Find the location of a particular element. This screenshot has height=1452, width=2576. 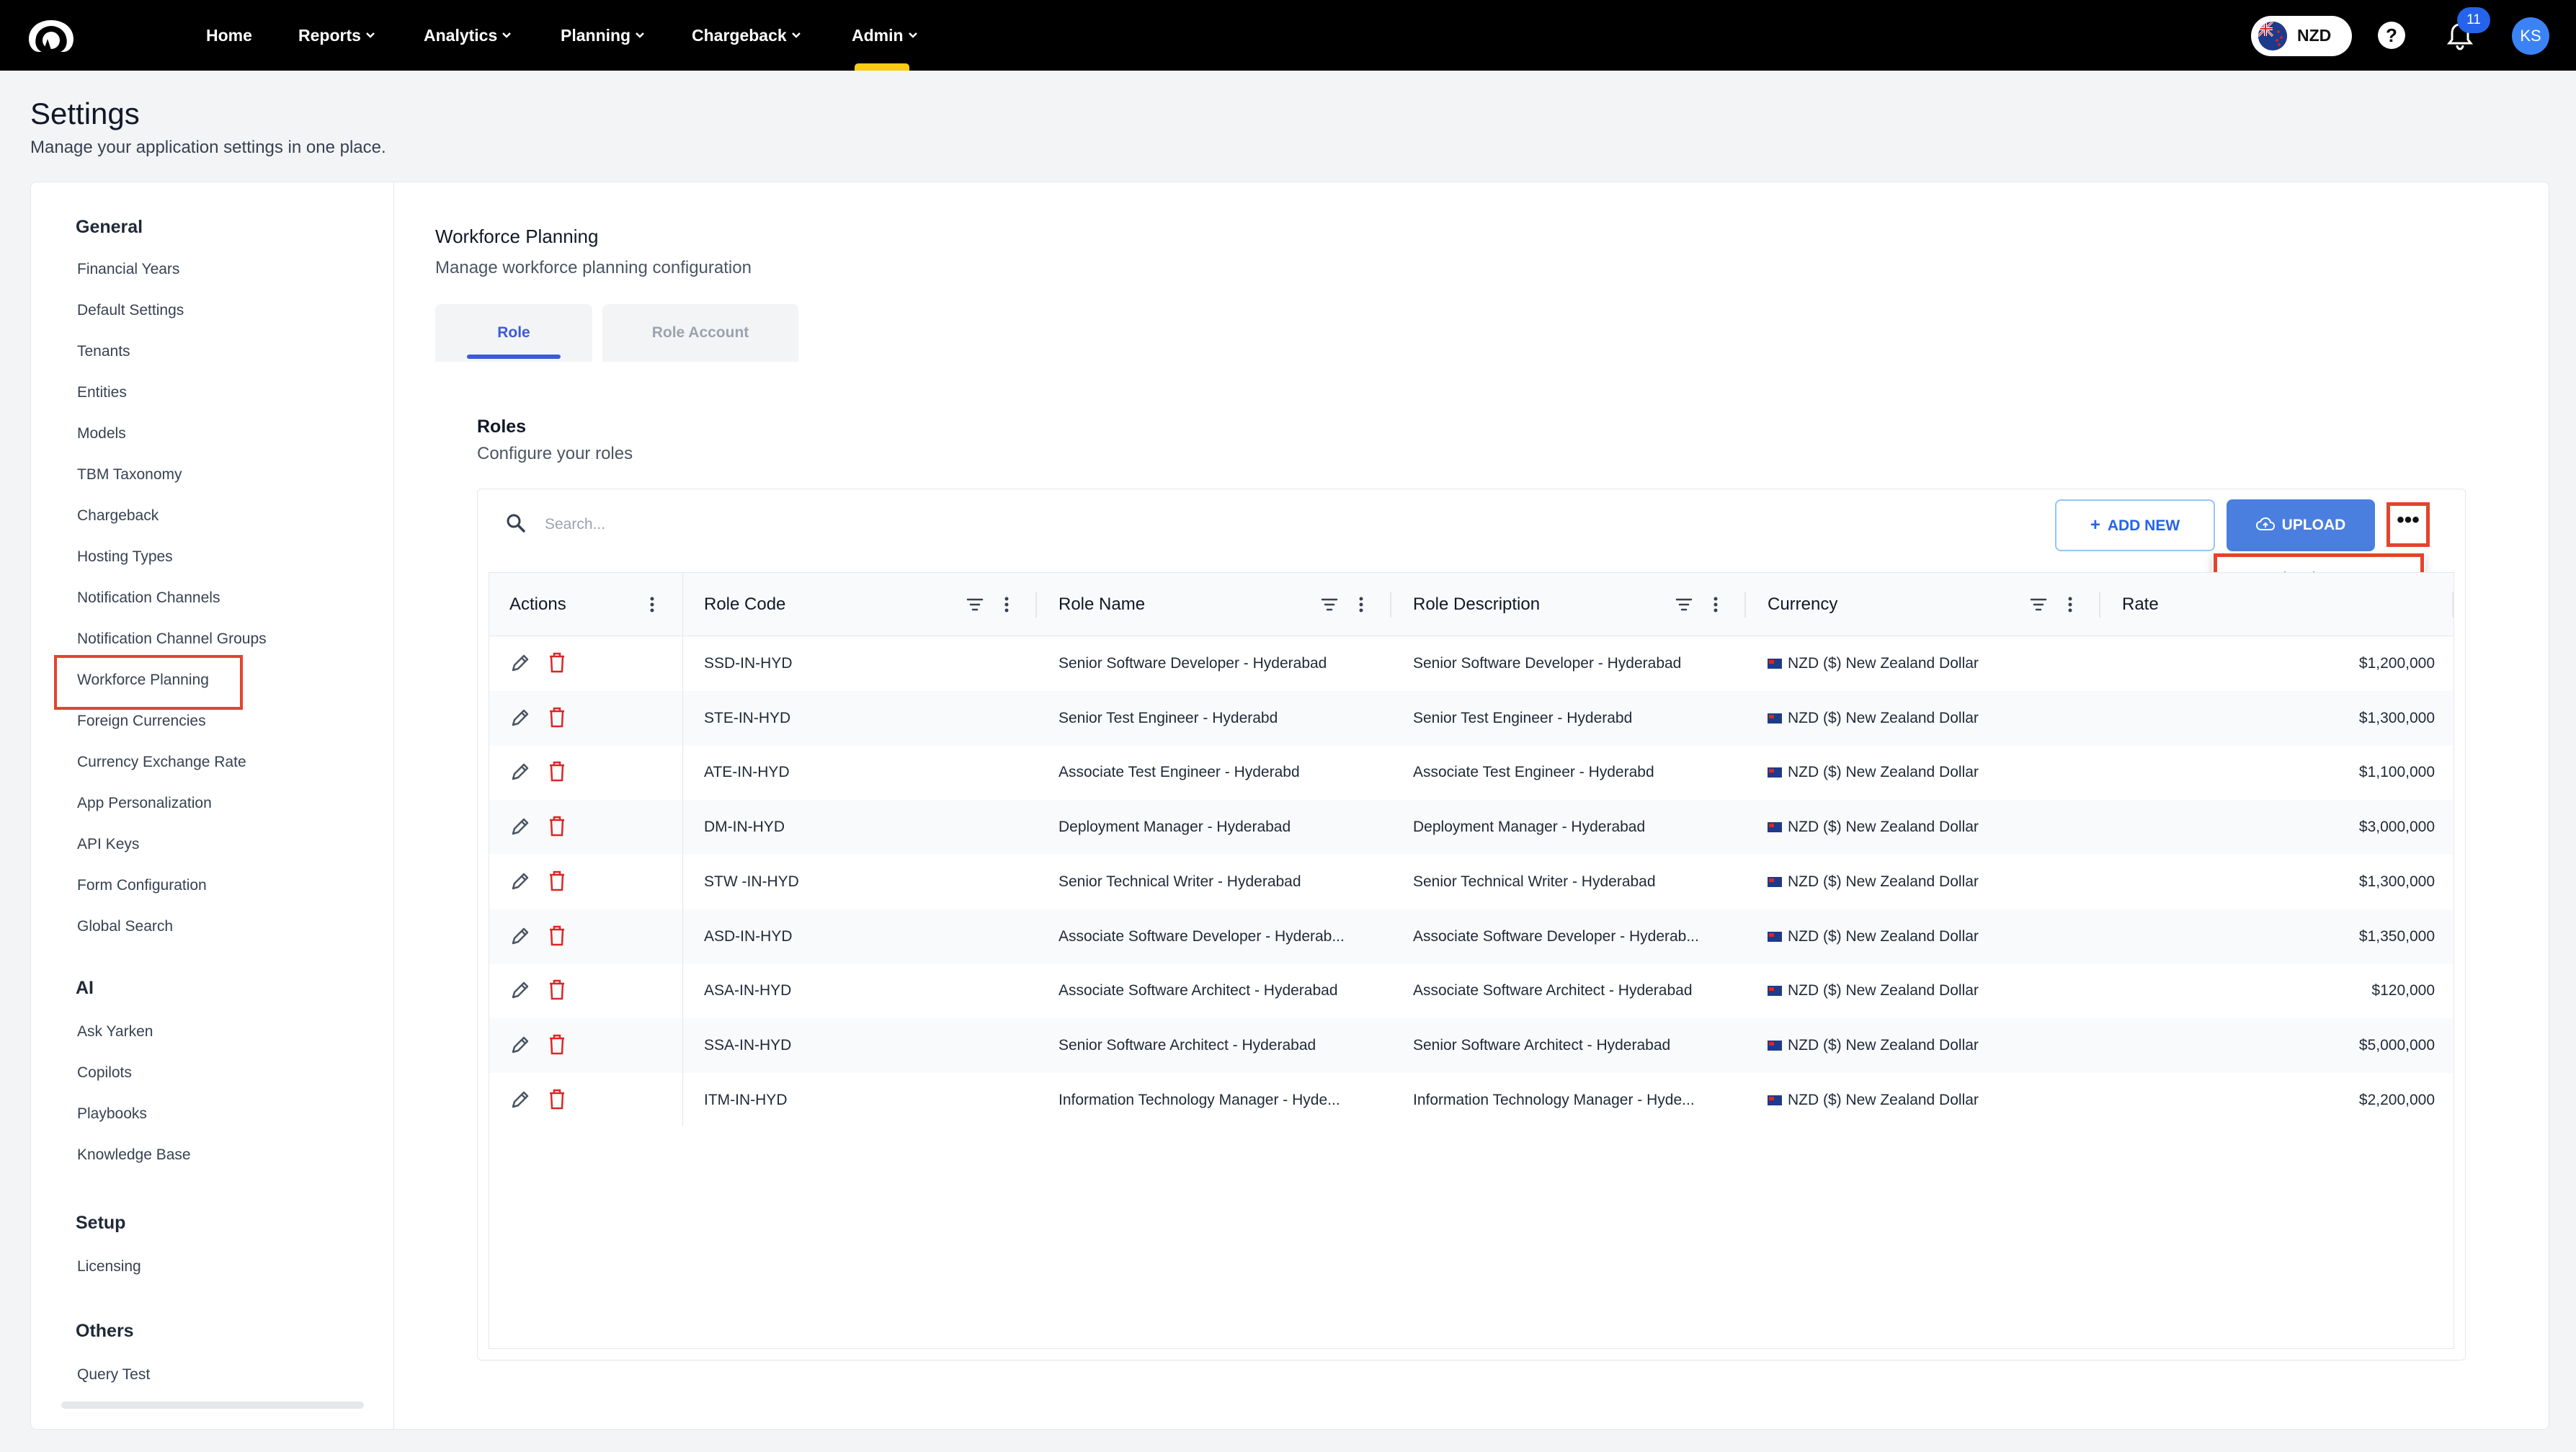

column-header-role-code: Role Code is located at coordinates (744, 604).